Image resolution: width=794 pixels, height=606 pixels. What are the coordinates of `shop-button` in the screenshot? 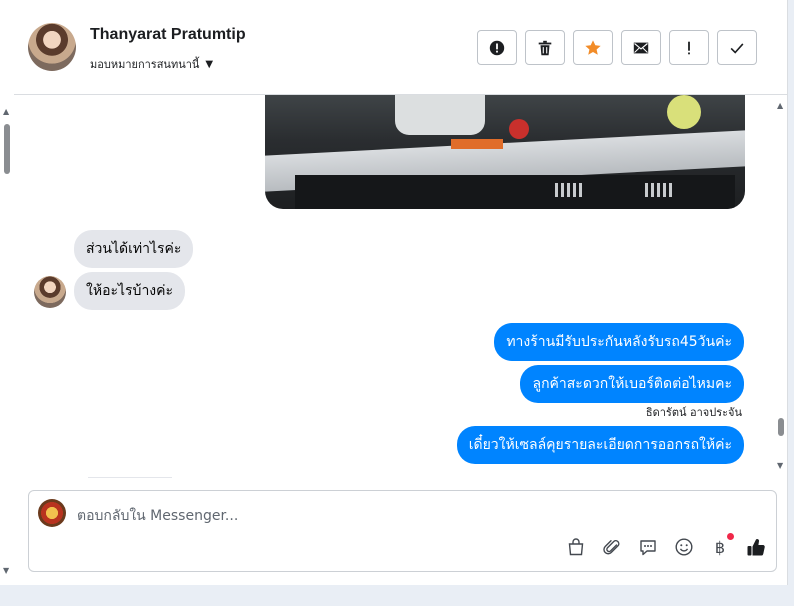 It's located at (576, 547).